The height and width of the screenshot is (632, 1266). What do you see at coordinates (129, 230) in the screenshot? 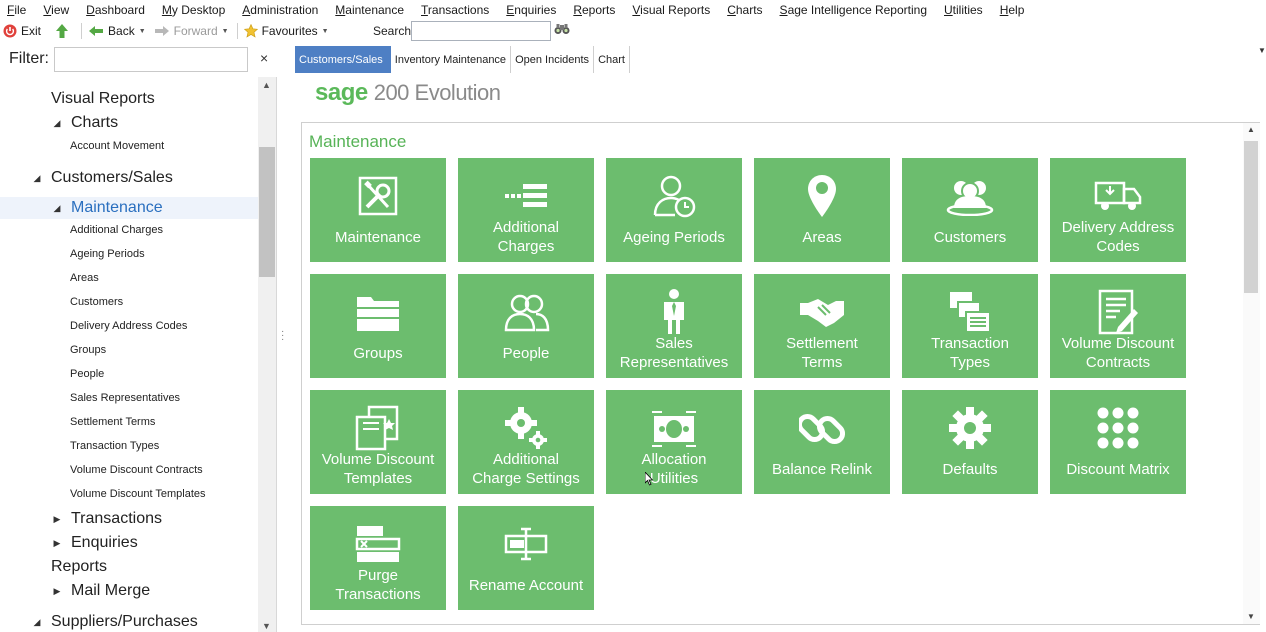
I see `tree-item-additional-charges: Additional Charges` at bounding box center [129, 230].